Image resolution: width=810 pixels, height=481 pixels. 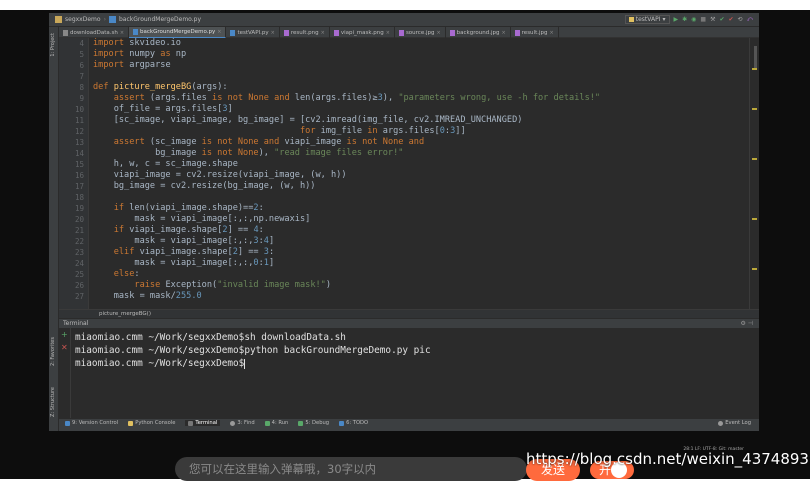 I want to click on terminal-prompt-line: miaomiao.cmm ~/Work/segxxDemo$, so click(x=160, y=364).